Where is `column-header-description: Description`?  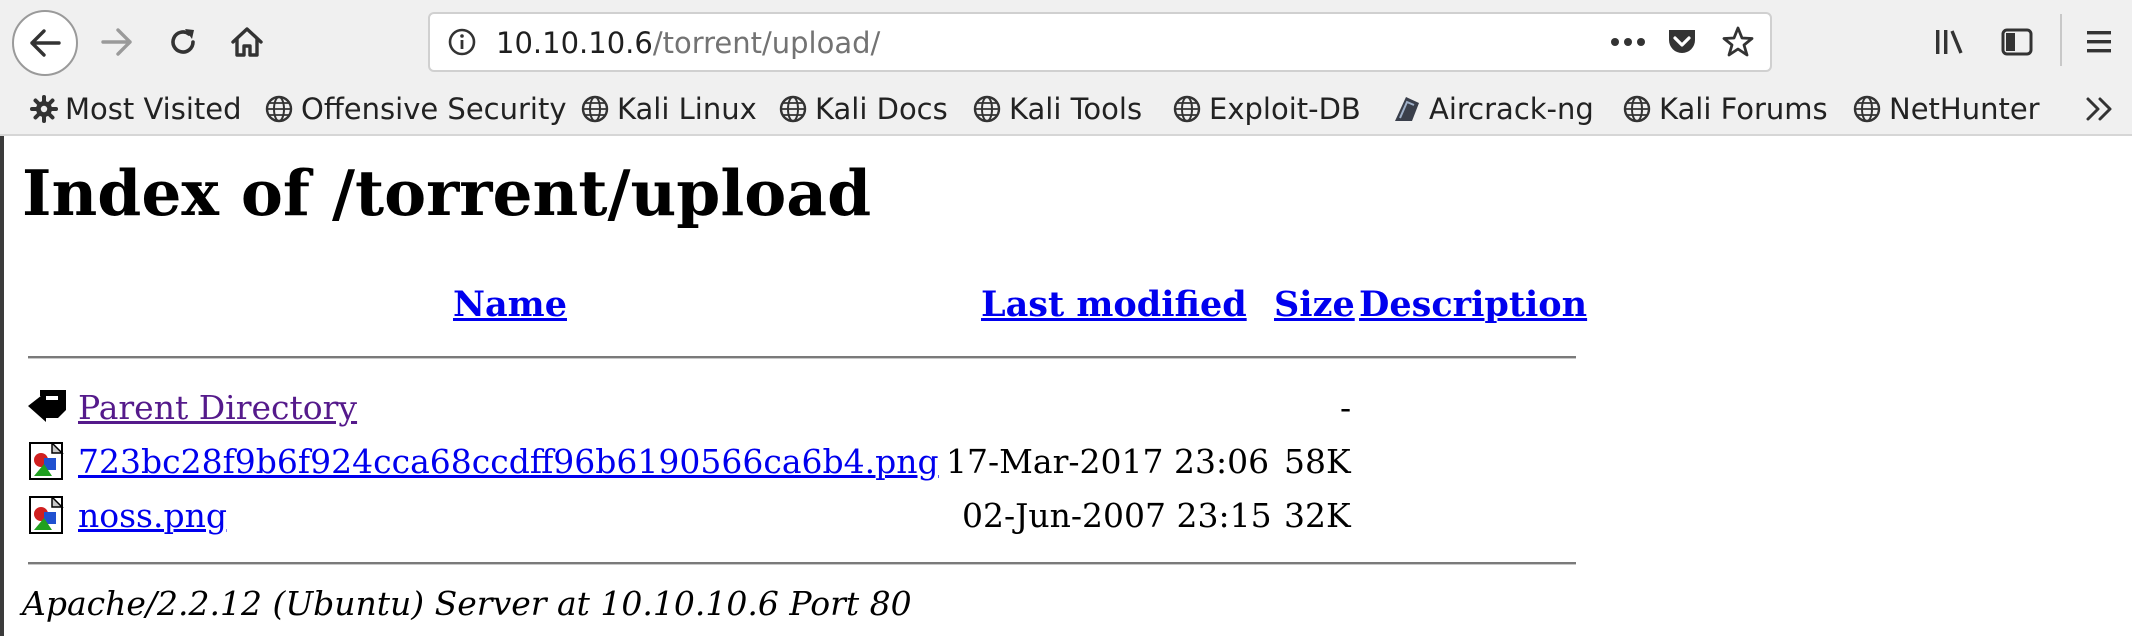 column-header-description: Description is located at coordinates (1473, 304).